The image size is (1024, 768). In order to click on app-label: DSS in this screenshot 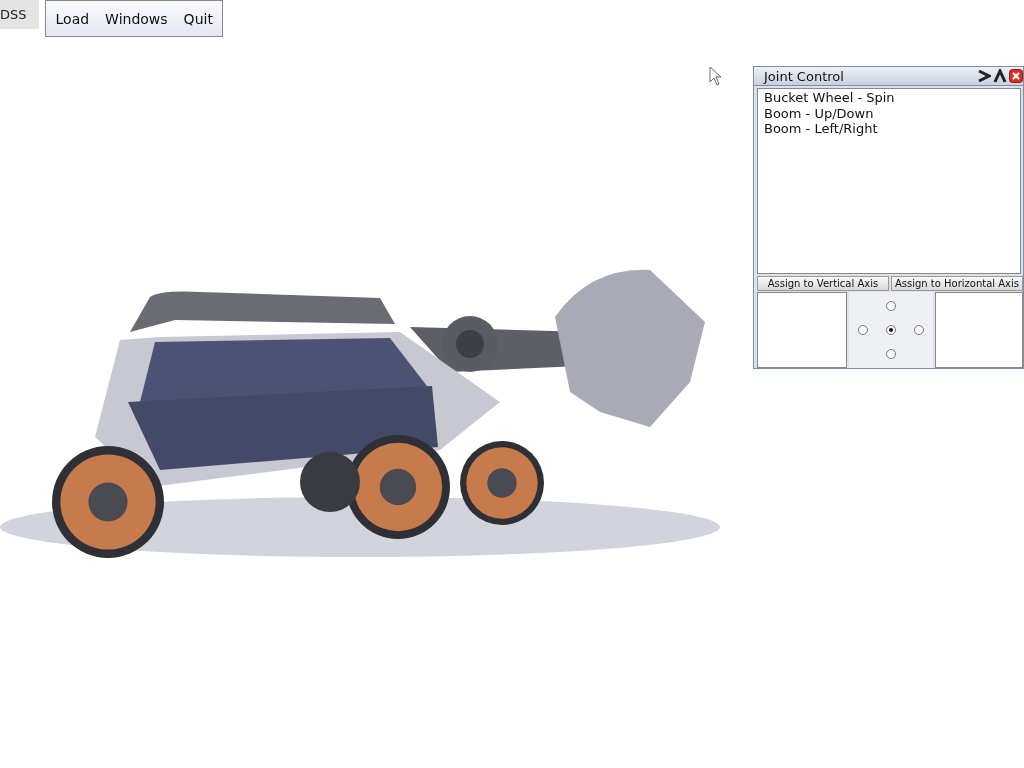, I will do `click(19, 14)`.